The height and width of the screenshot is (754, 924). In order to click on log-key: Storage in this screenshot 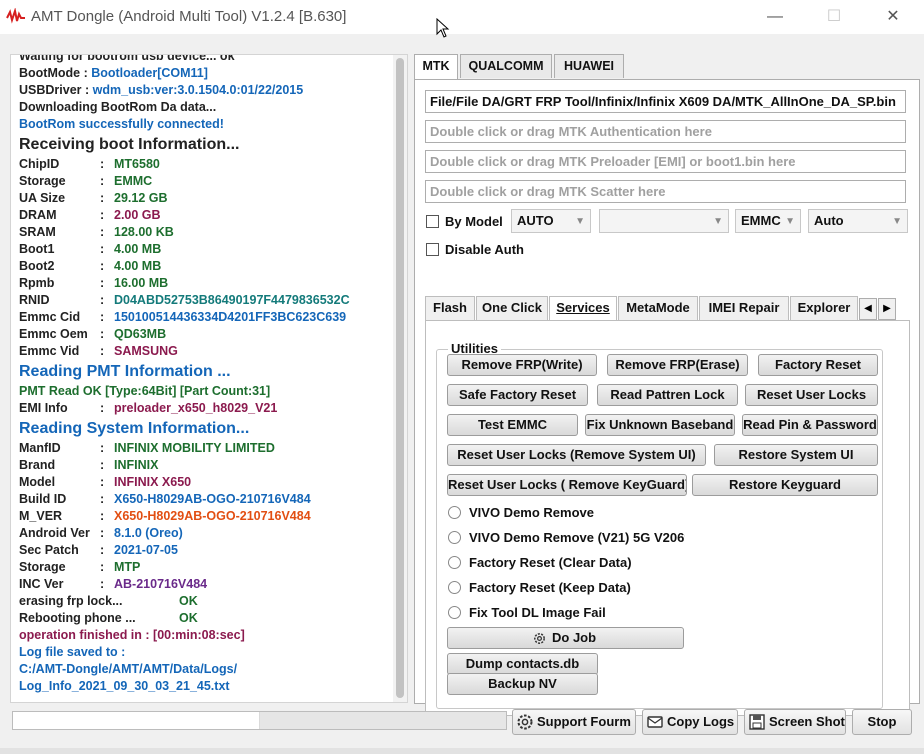, I will do `click(42, 181)`.